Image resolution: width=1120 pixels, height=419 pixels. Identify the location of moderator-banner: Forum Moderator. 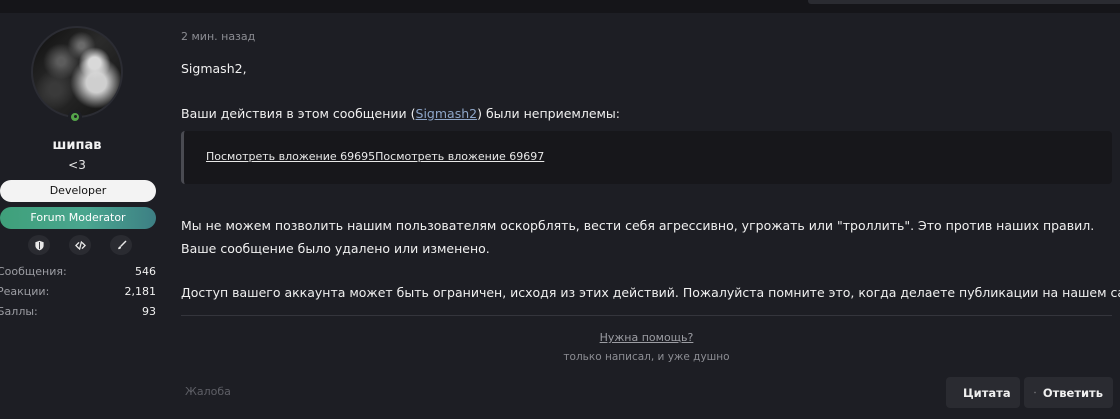
(78, 218).